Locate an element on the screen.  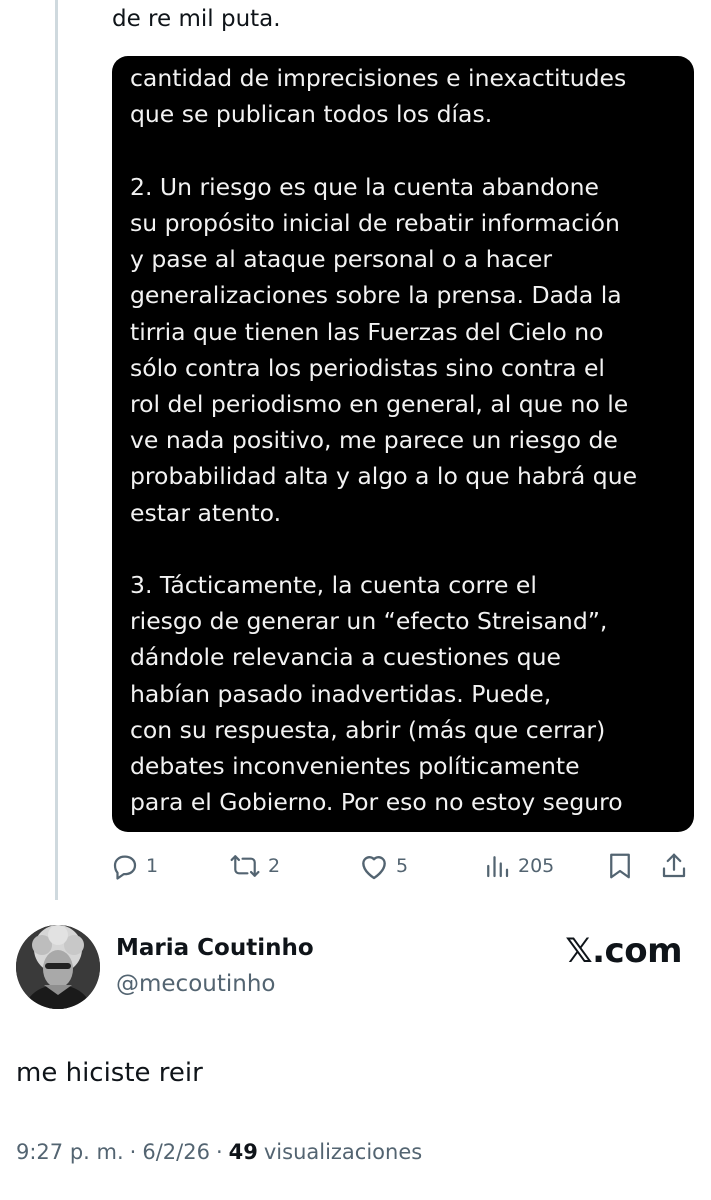
bookmark-icon is located at coordinates (620, 866).